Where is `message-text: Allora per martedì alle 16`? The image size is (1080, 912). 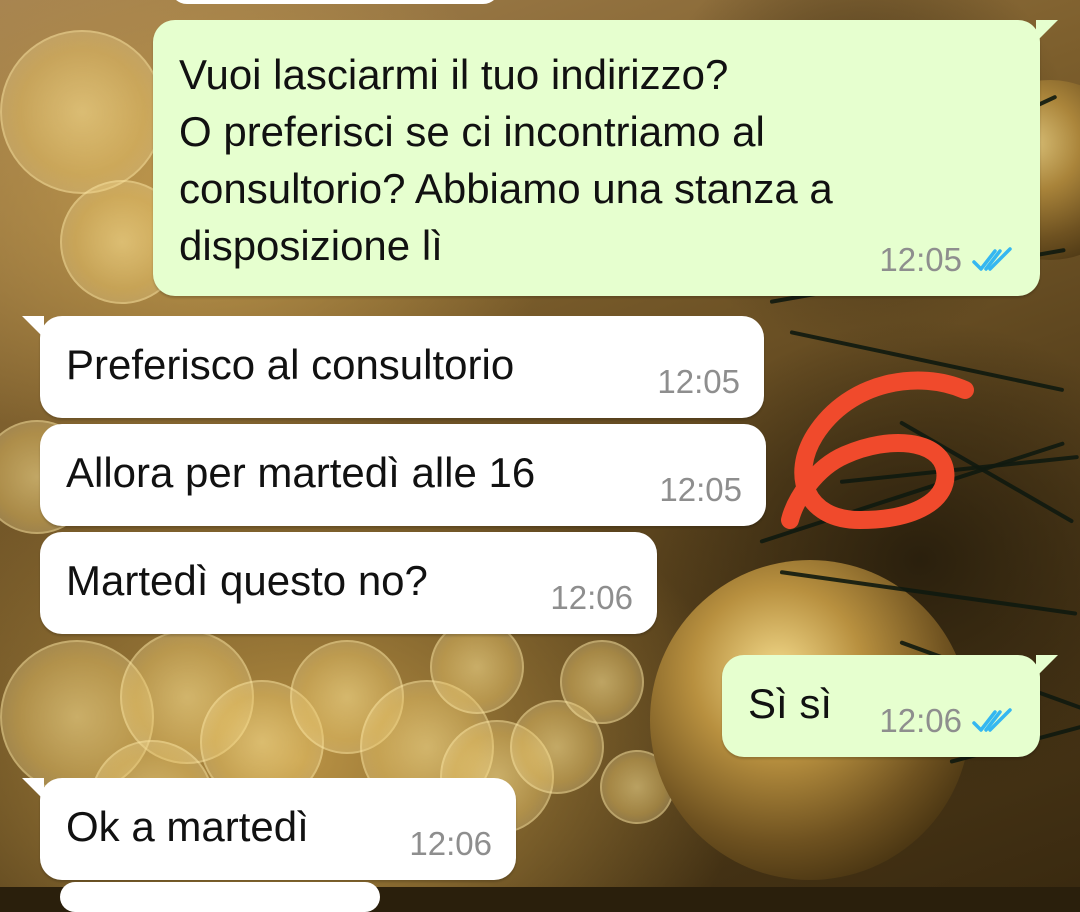
message-text: Allora per martedì alle 16 is located at coordinates (301, 472).